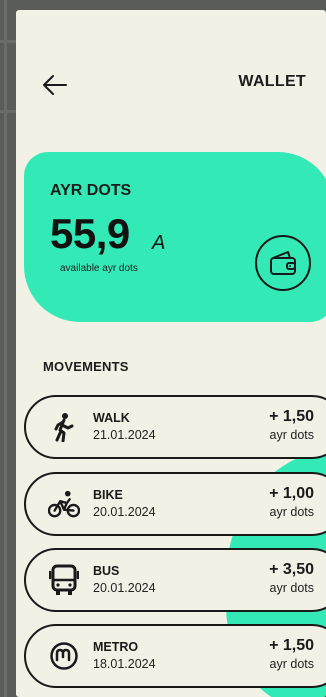 This screenshot has height=697, width=326. What do you see at coordinates (272, 81) in the screenshot?
I see `page-title: WALLET` at bounding box center [272, 81].